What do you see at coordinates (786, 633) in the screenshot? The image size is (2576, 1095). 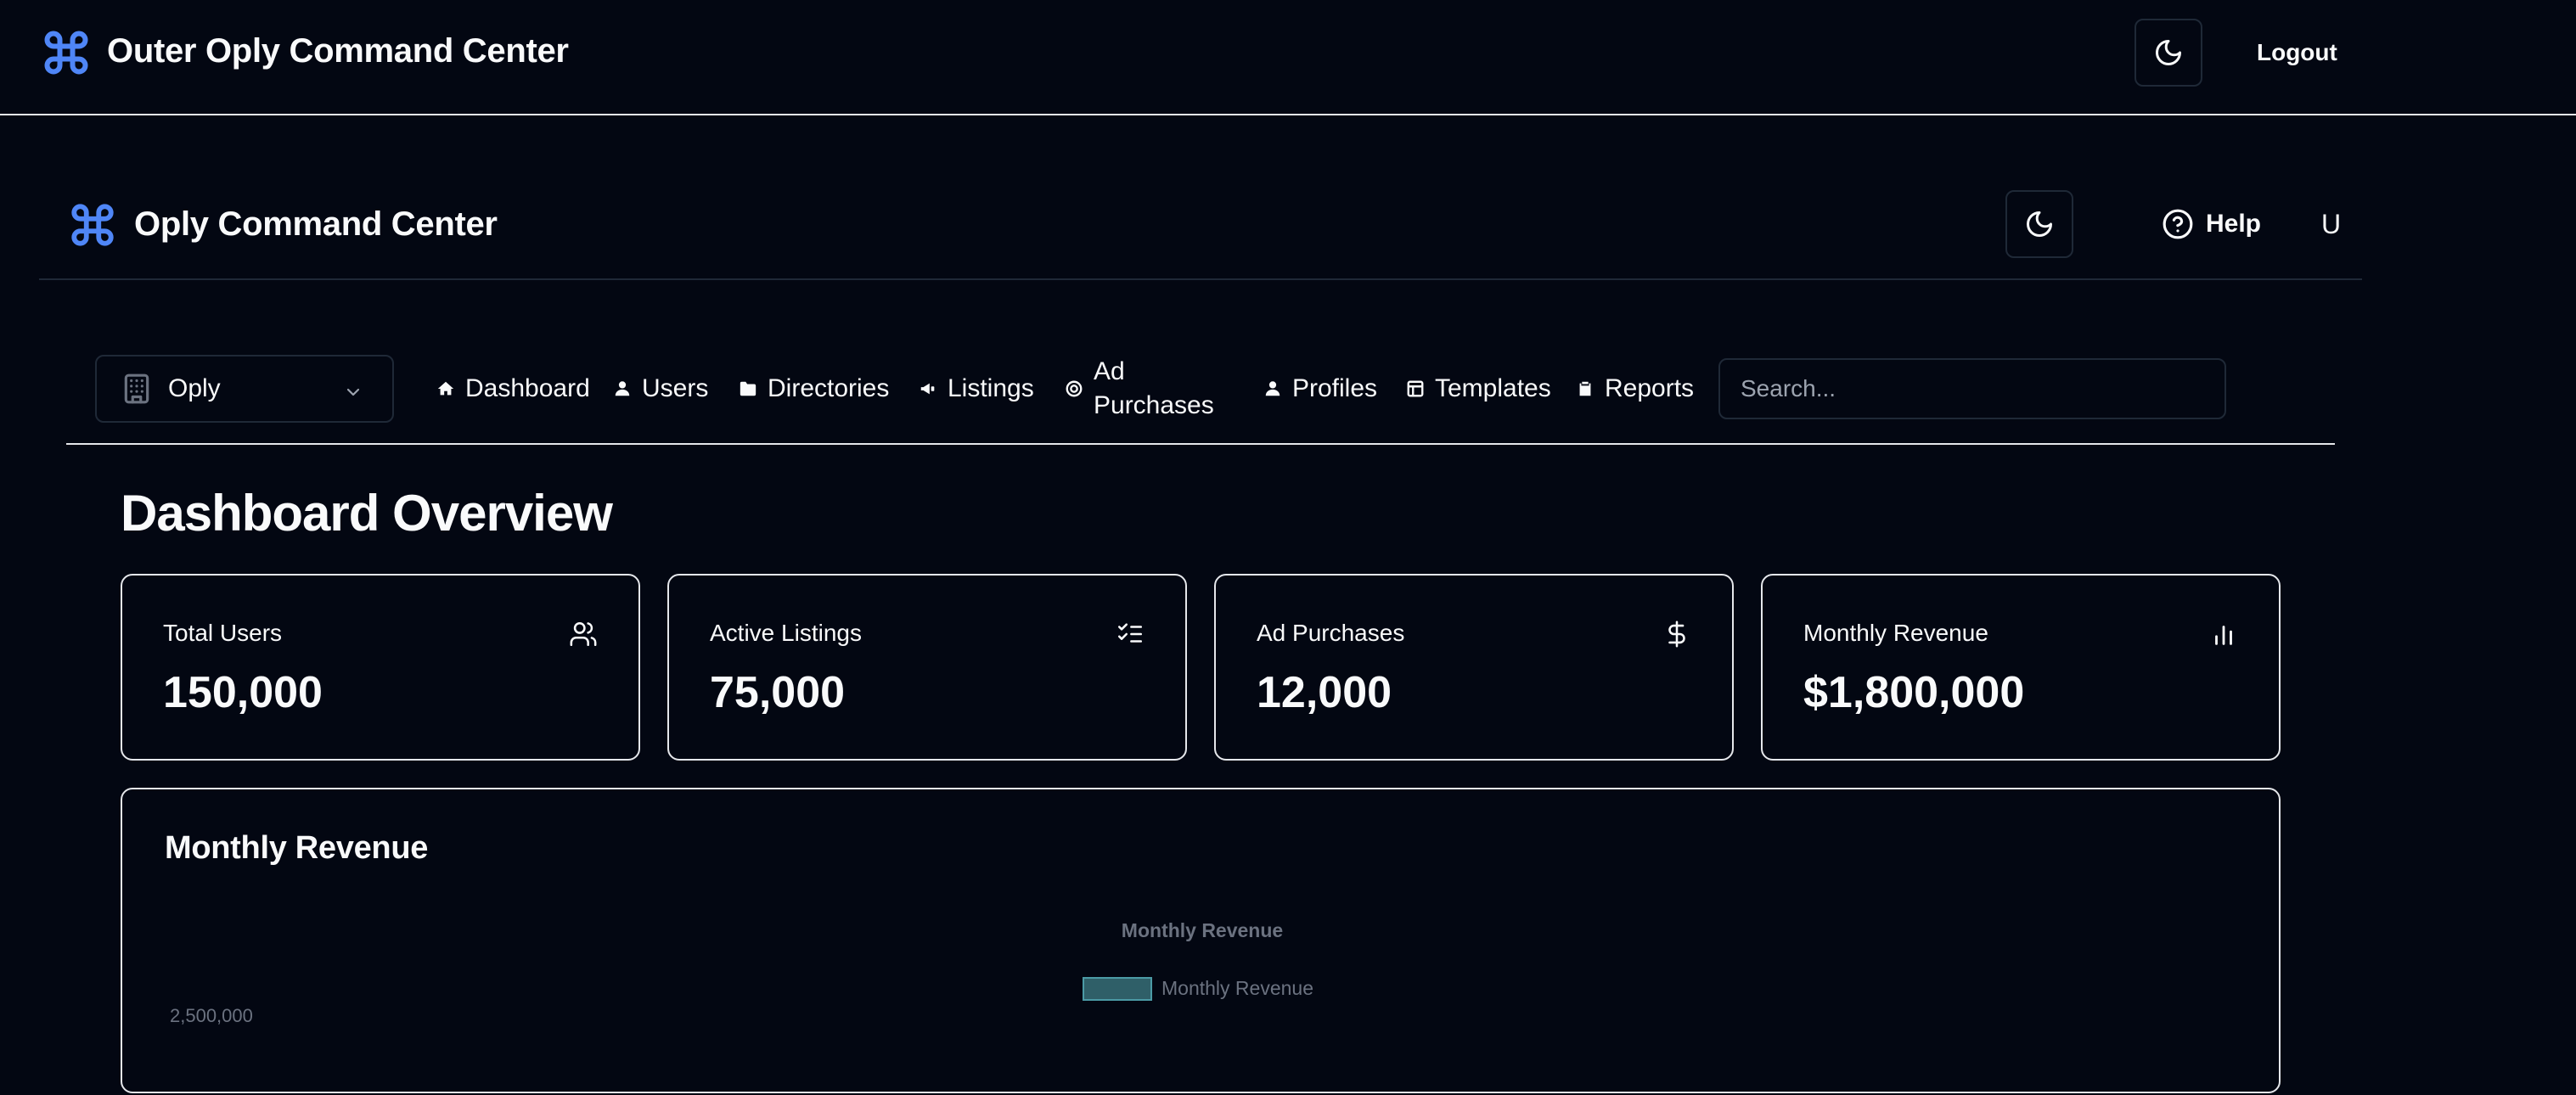 I see `stat-label: Active Listings` at bounding box center [786, 633].